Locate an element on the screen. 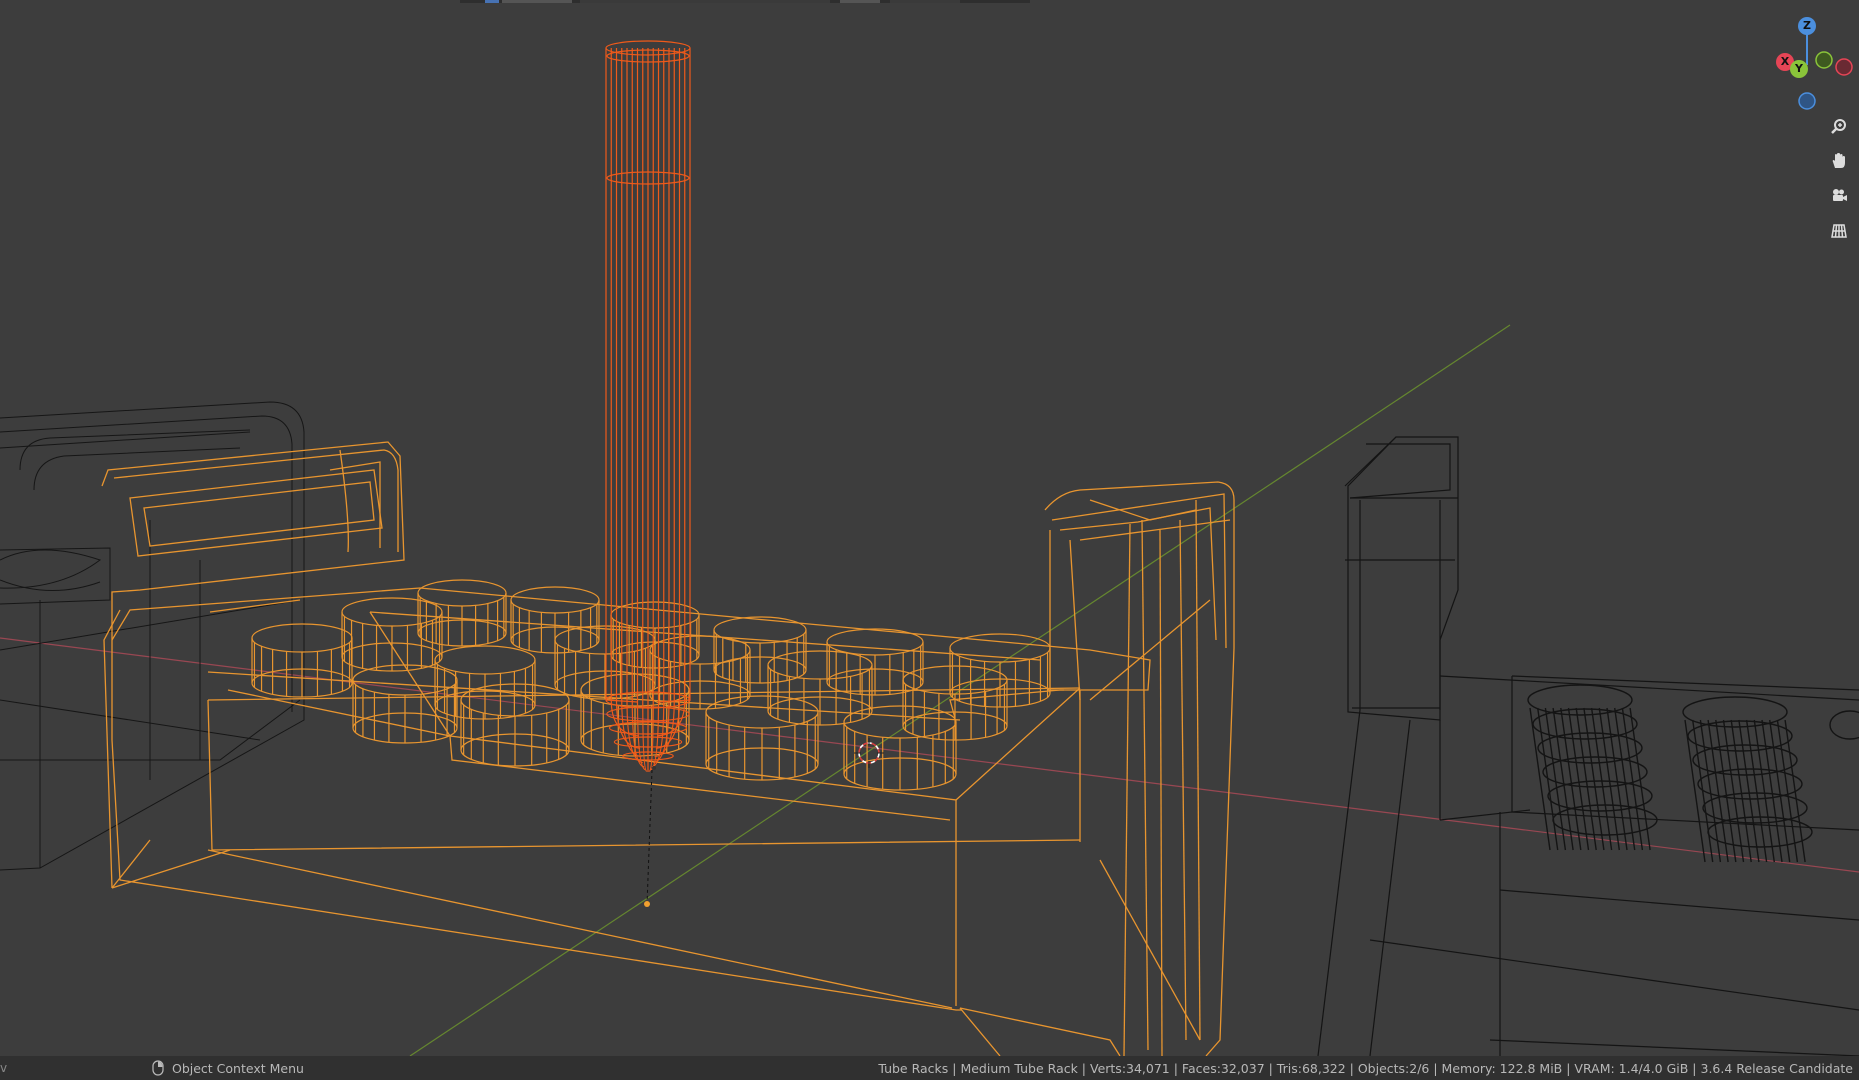 This screenshot has width=1859, height=1080. zoom-icon is located at coordinates (1839, 127).